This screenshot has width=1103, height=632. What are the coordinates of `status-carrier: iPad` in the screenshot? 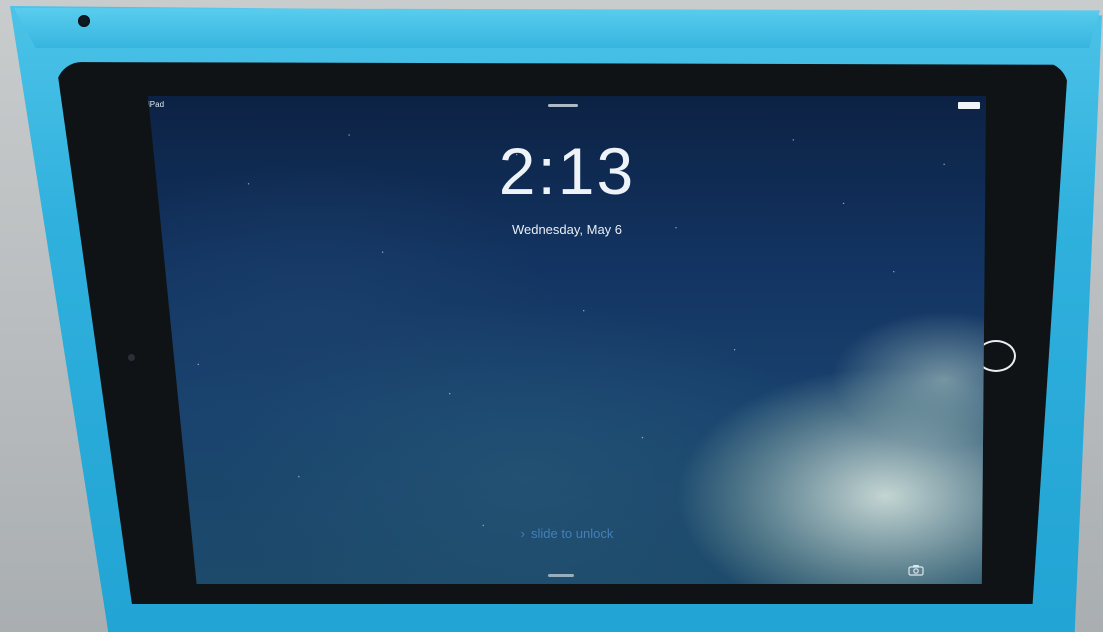 It's located at (156, 104).